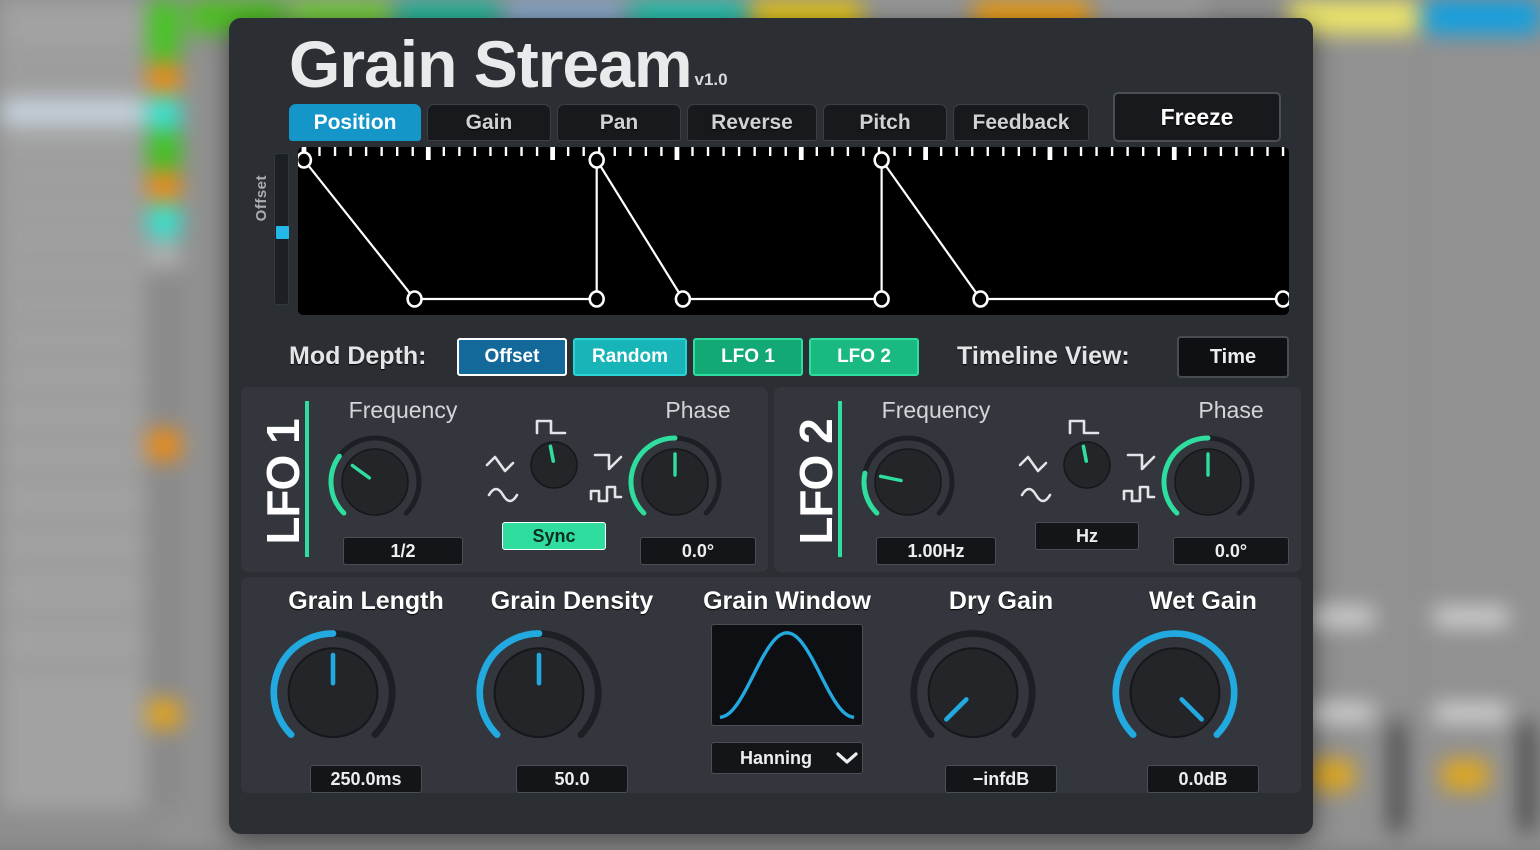  Describe the element at coordinates (1087, 536) in the screenshot. I see `lfo2-rate-mode-button: Hz` at that location.